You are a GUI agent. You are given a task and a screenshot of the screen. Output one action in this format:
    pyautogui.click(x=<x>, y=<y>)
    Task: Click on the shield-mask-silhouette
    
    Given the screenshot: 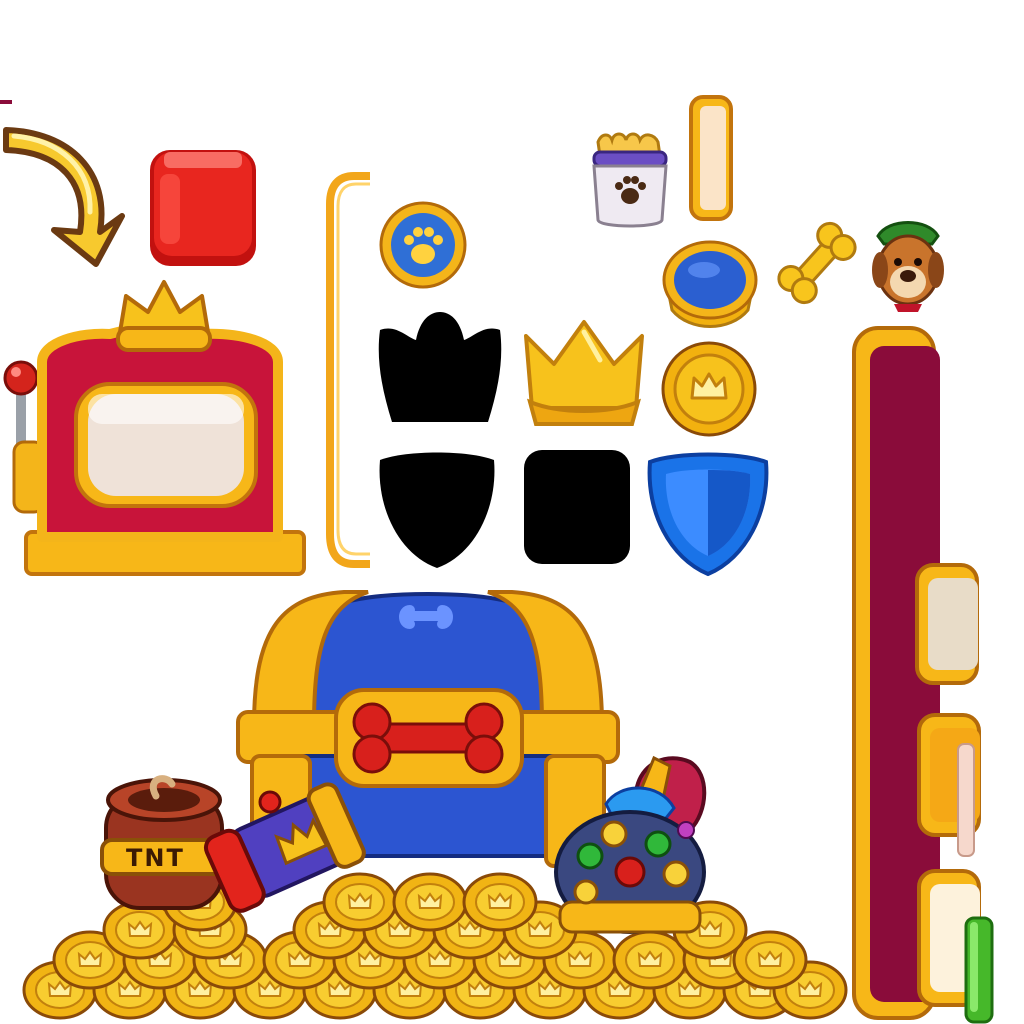 What is the action you would take?
    pyautogui.click(x=437, y=508)
    